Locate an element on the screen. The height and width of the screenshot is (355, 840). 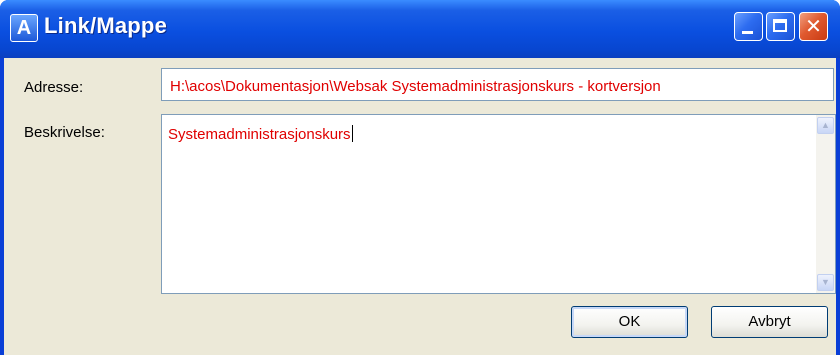
cancel-button: Avbryt is located at coordinates (769, 322).